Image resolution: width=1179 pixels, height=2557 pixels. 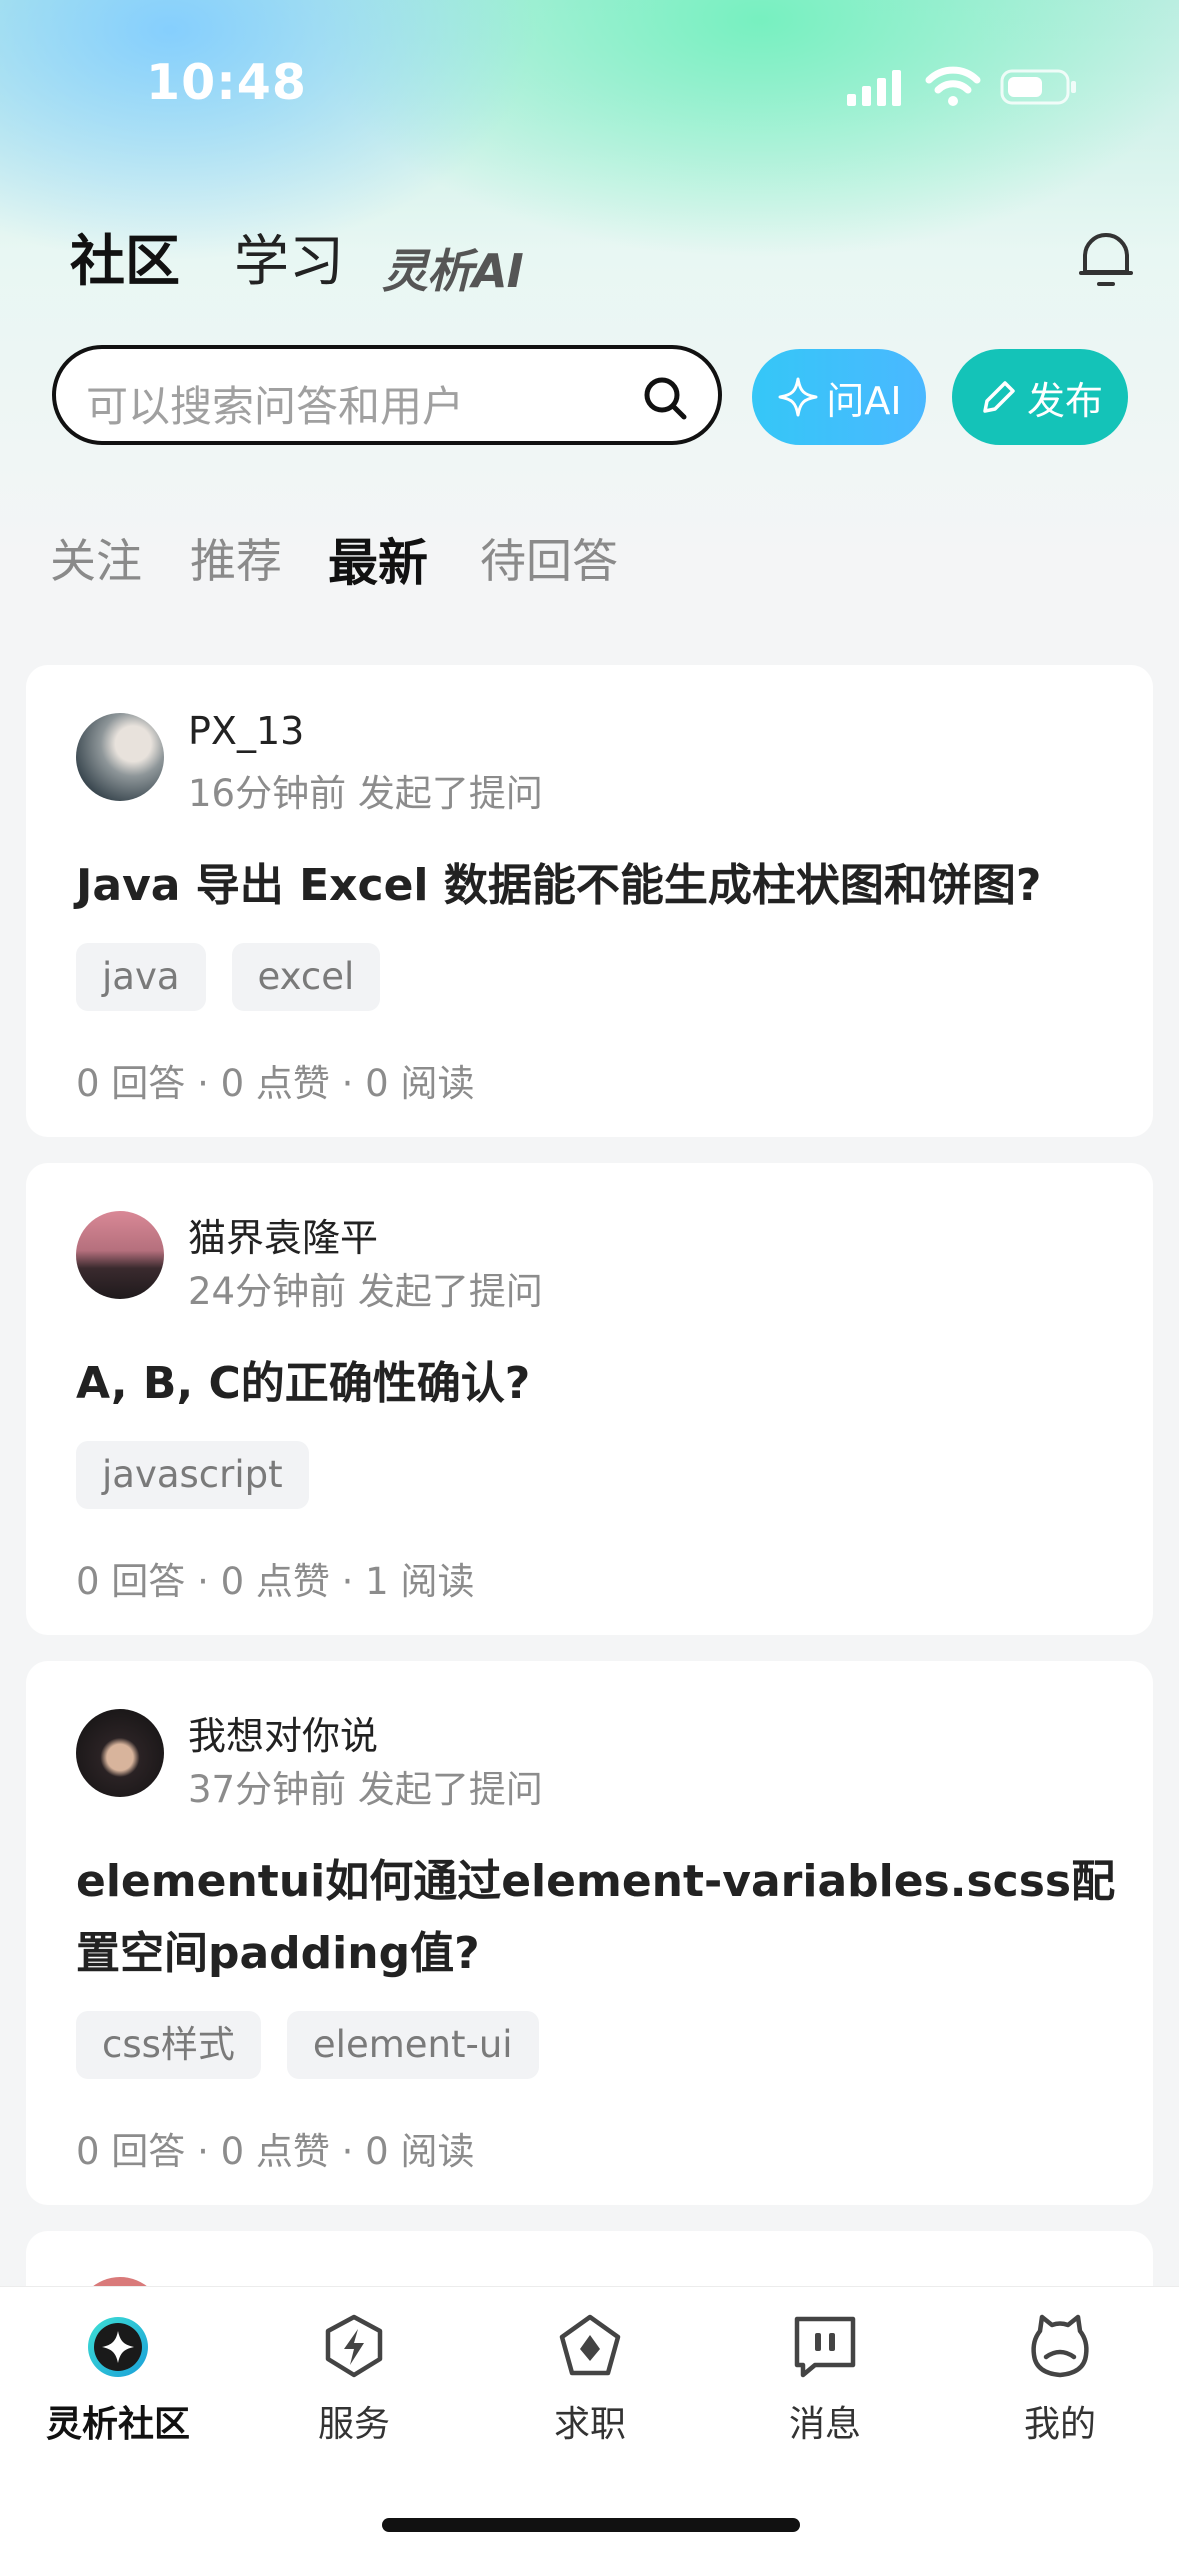 What do you see at coordinates (226, 82) in the screenshot?
I see `status-time: 10:48` at bounding box center [226, 82].